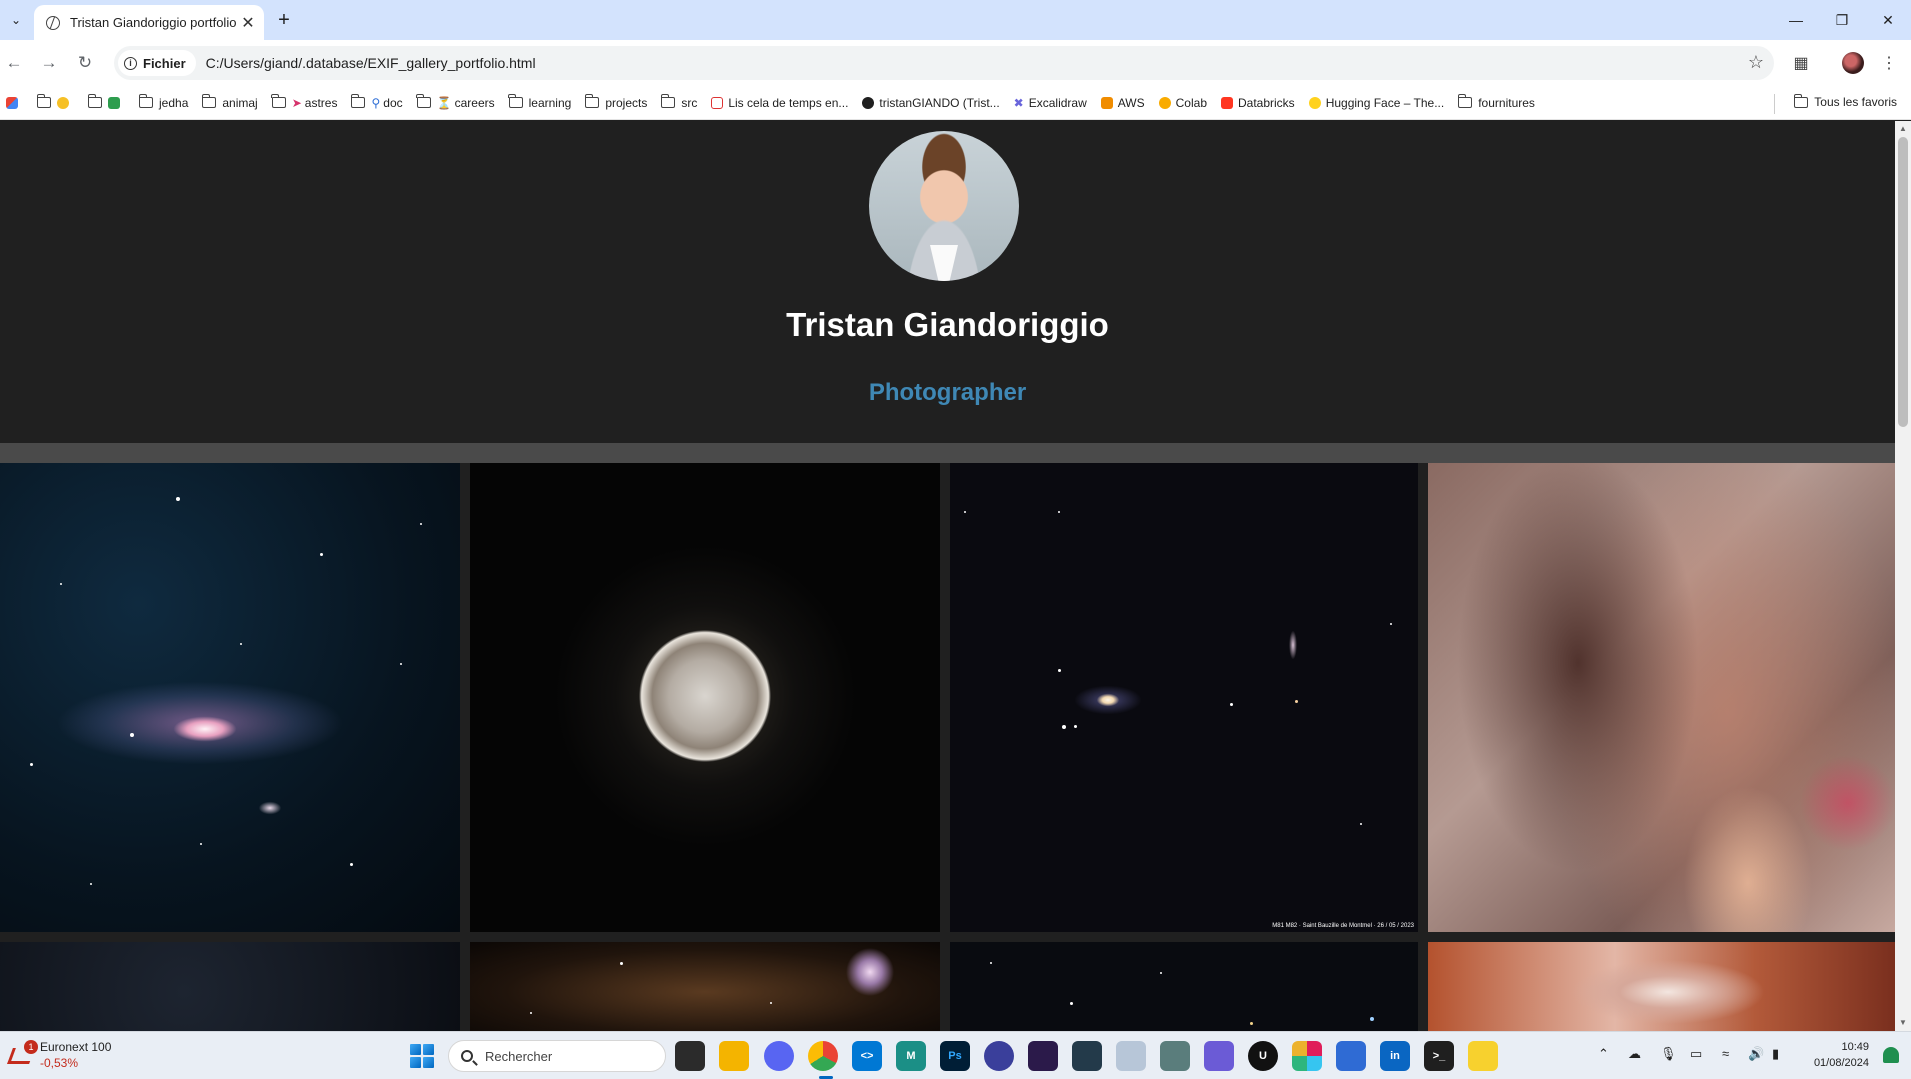 This screenshot has width=1911, height=1079. I want to click on minimize-icon: —, so click(1796, 20).